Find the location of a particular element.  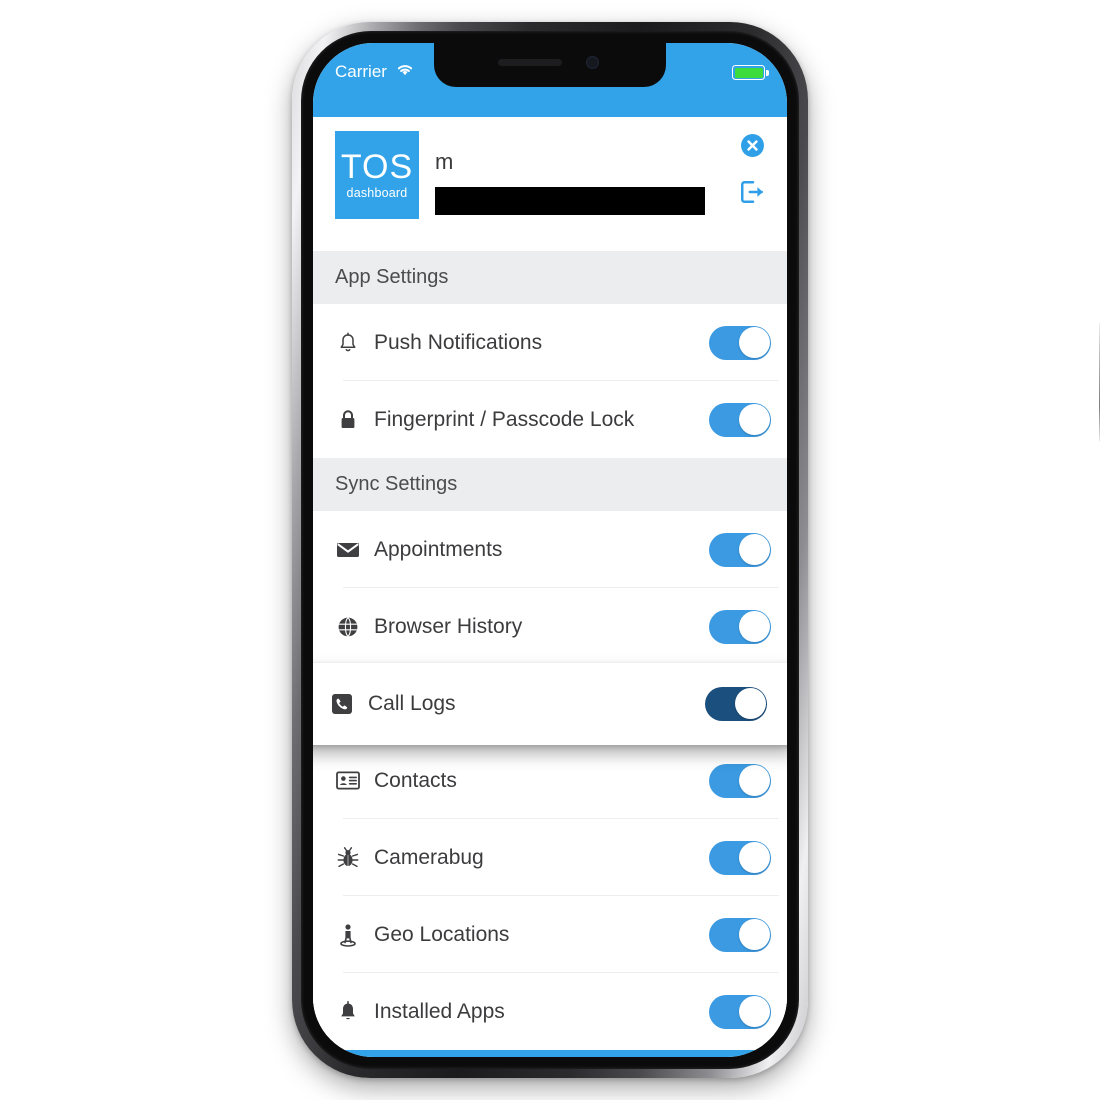

redacted-account-field is located at coordinates (570, 201).